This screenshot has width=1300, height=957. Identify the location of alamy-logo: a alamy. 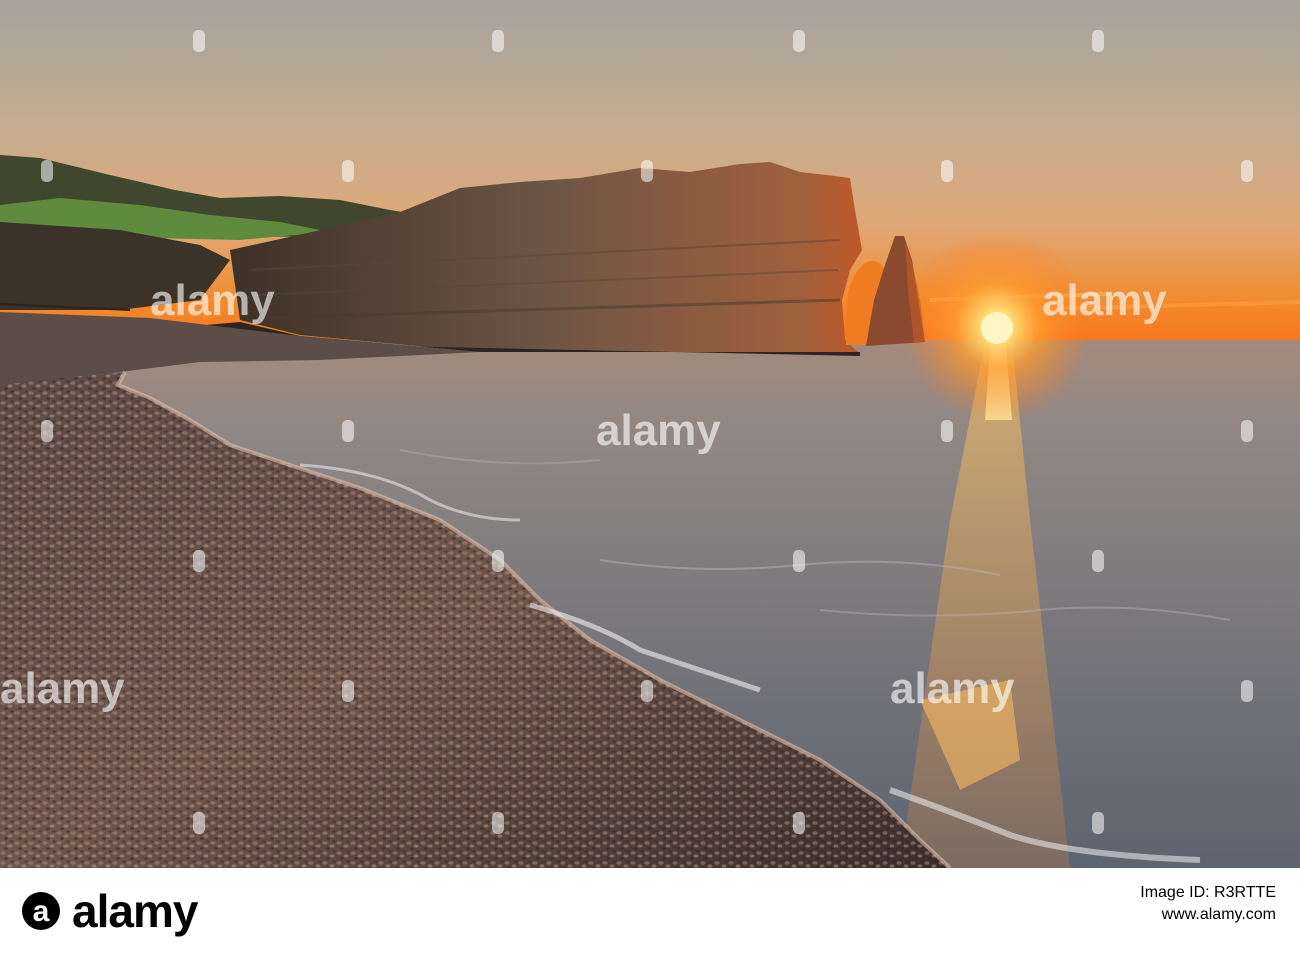
(108, 911).